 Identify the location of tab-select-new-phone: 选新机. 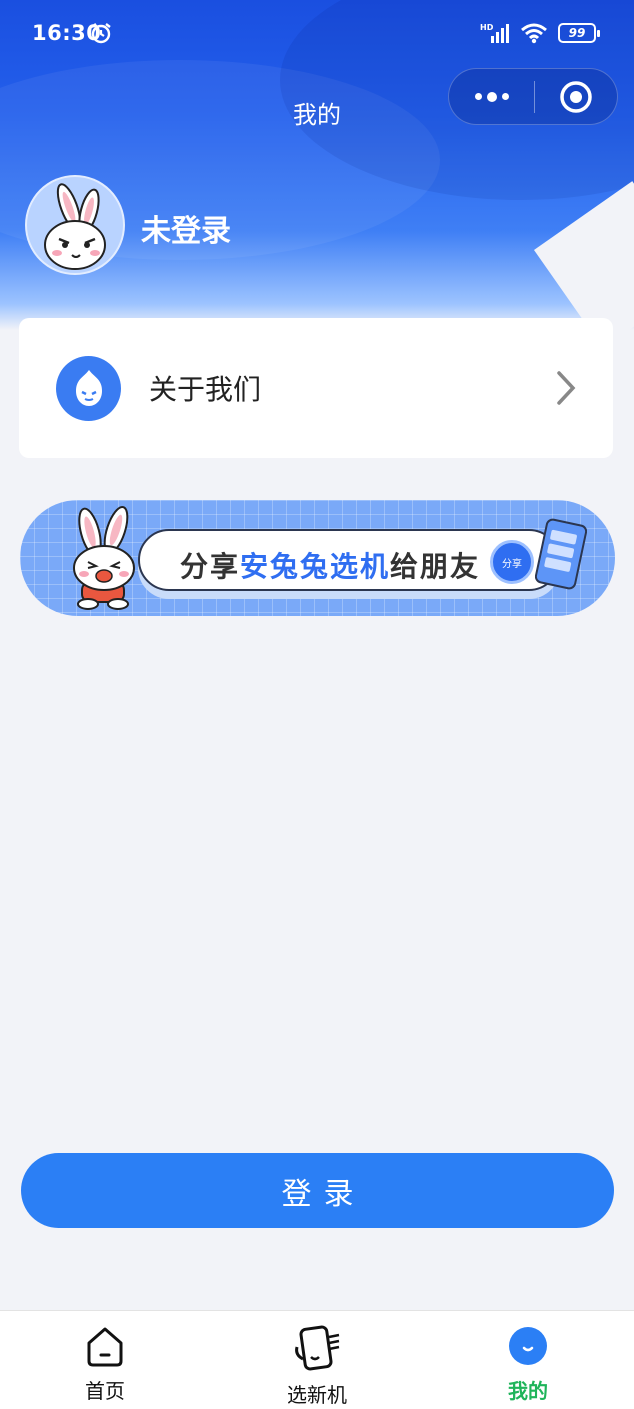
(317, 1366).